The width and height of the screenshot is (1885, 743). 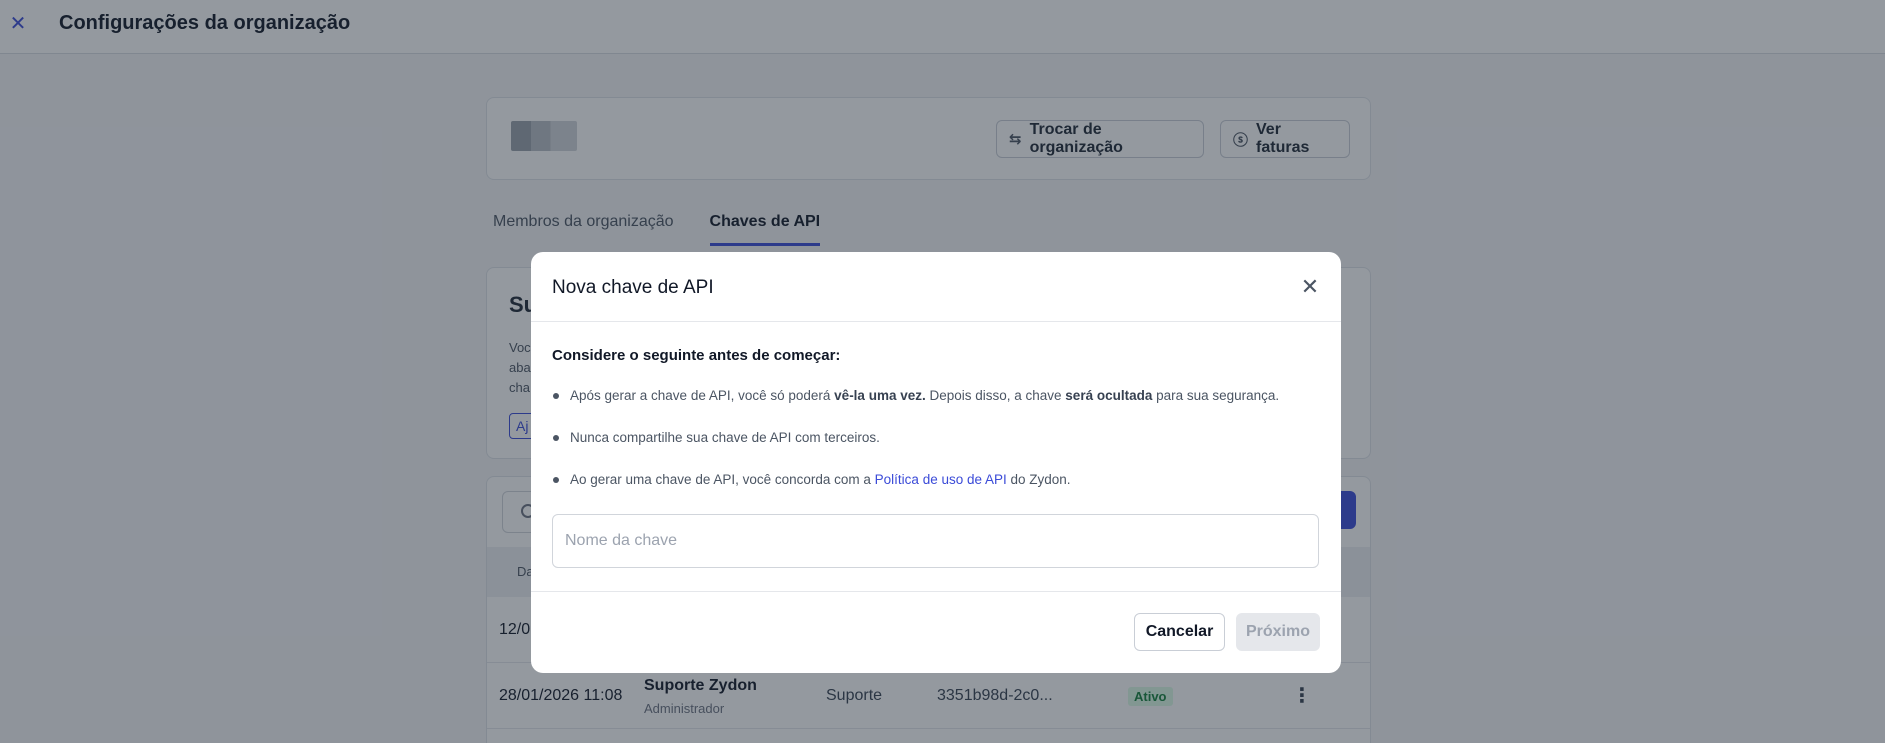 I want to click on dialog-lead-text: Considere o seguinte antes de começar:, so click(x=696, y=355).